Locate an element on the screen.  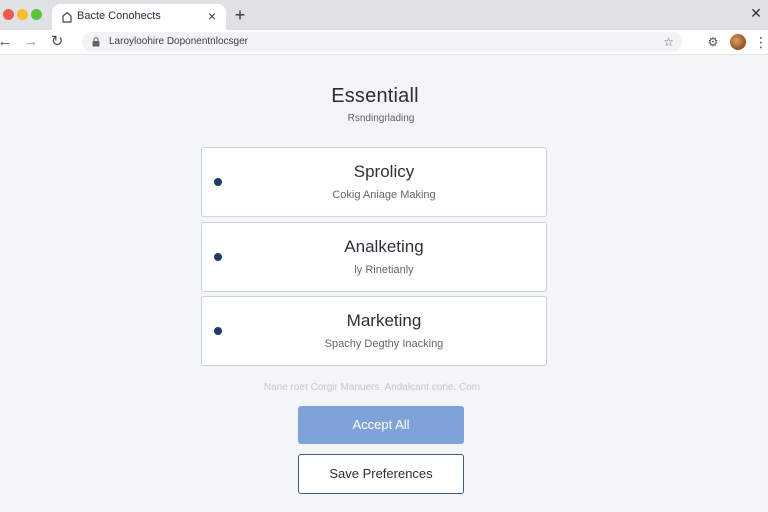
page-favicon-icon is located at coordinates (67, 17).